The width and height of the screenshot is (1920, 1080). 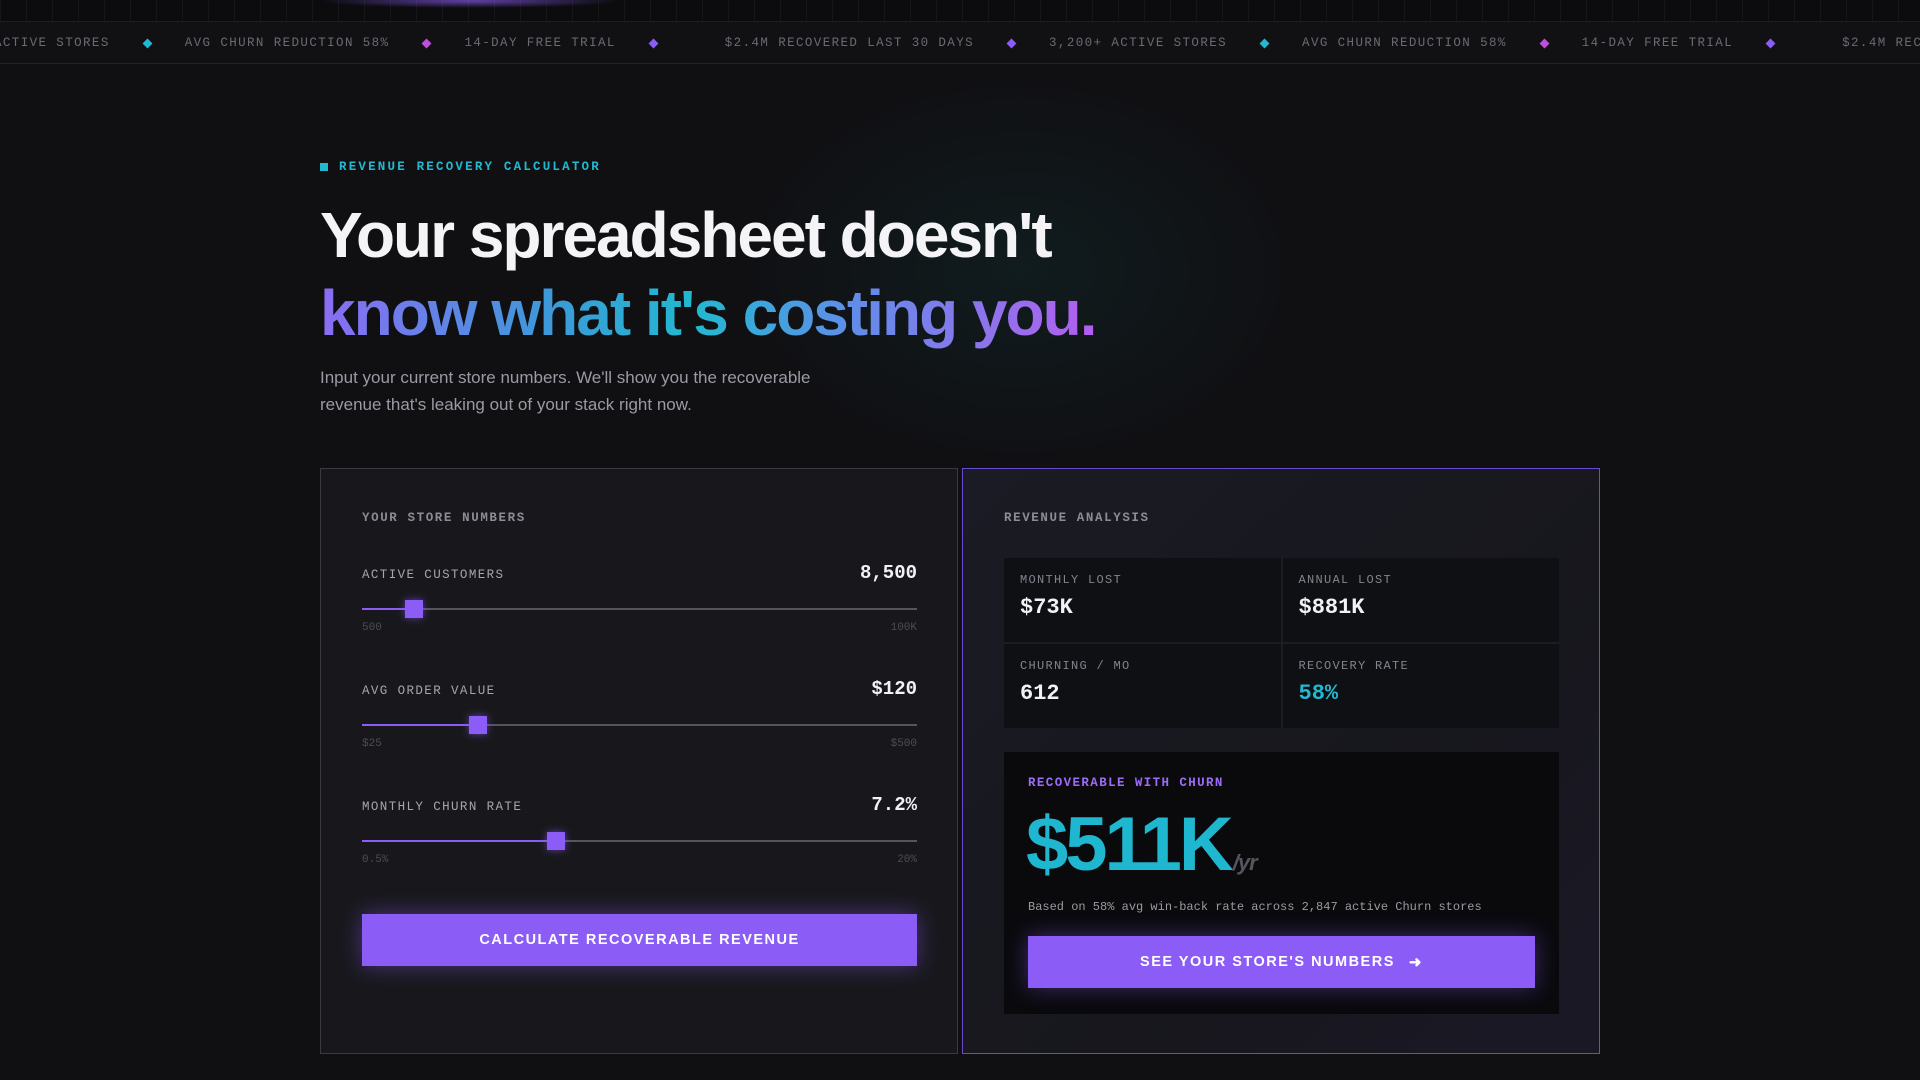 I want to click on recoverable-label: RECOVERABLE WITH CHURN, so click(x=1126, y=783).